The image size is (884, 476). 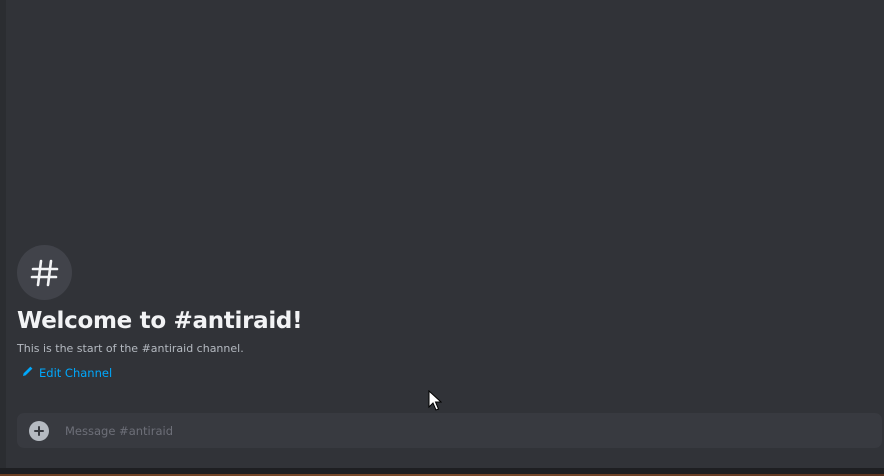 I want to click on taskbar-strip, so click(x=442, y=472).